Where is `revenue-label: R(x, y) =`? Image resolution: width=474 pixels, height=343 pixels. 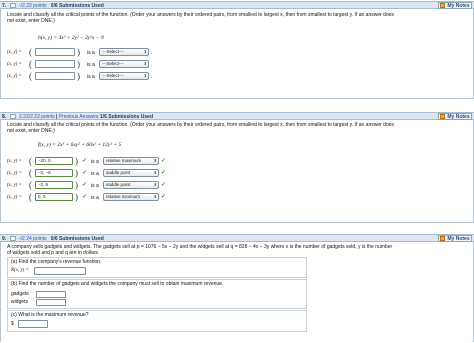
revenue-label: R(x, y) = is located at coordinates (20, 270).